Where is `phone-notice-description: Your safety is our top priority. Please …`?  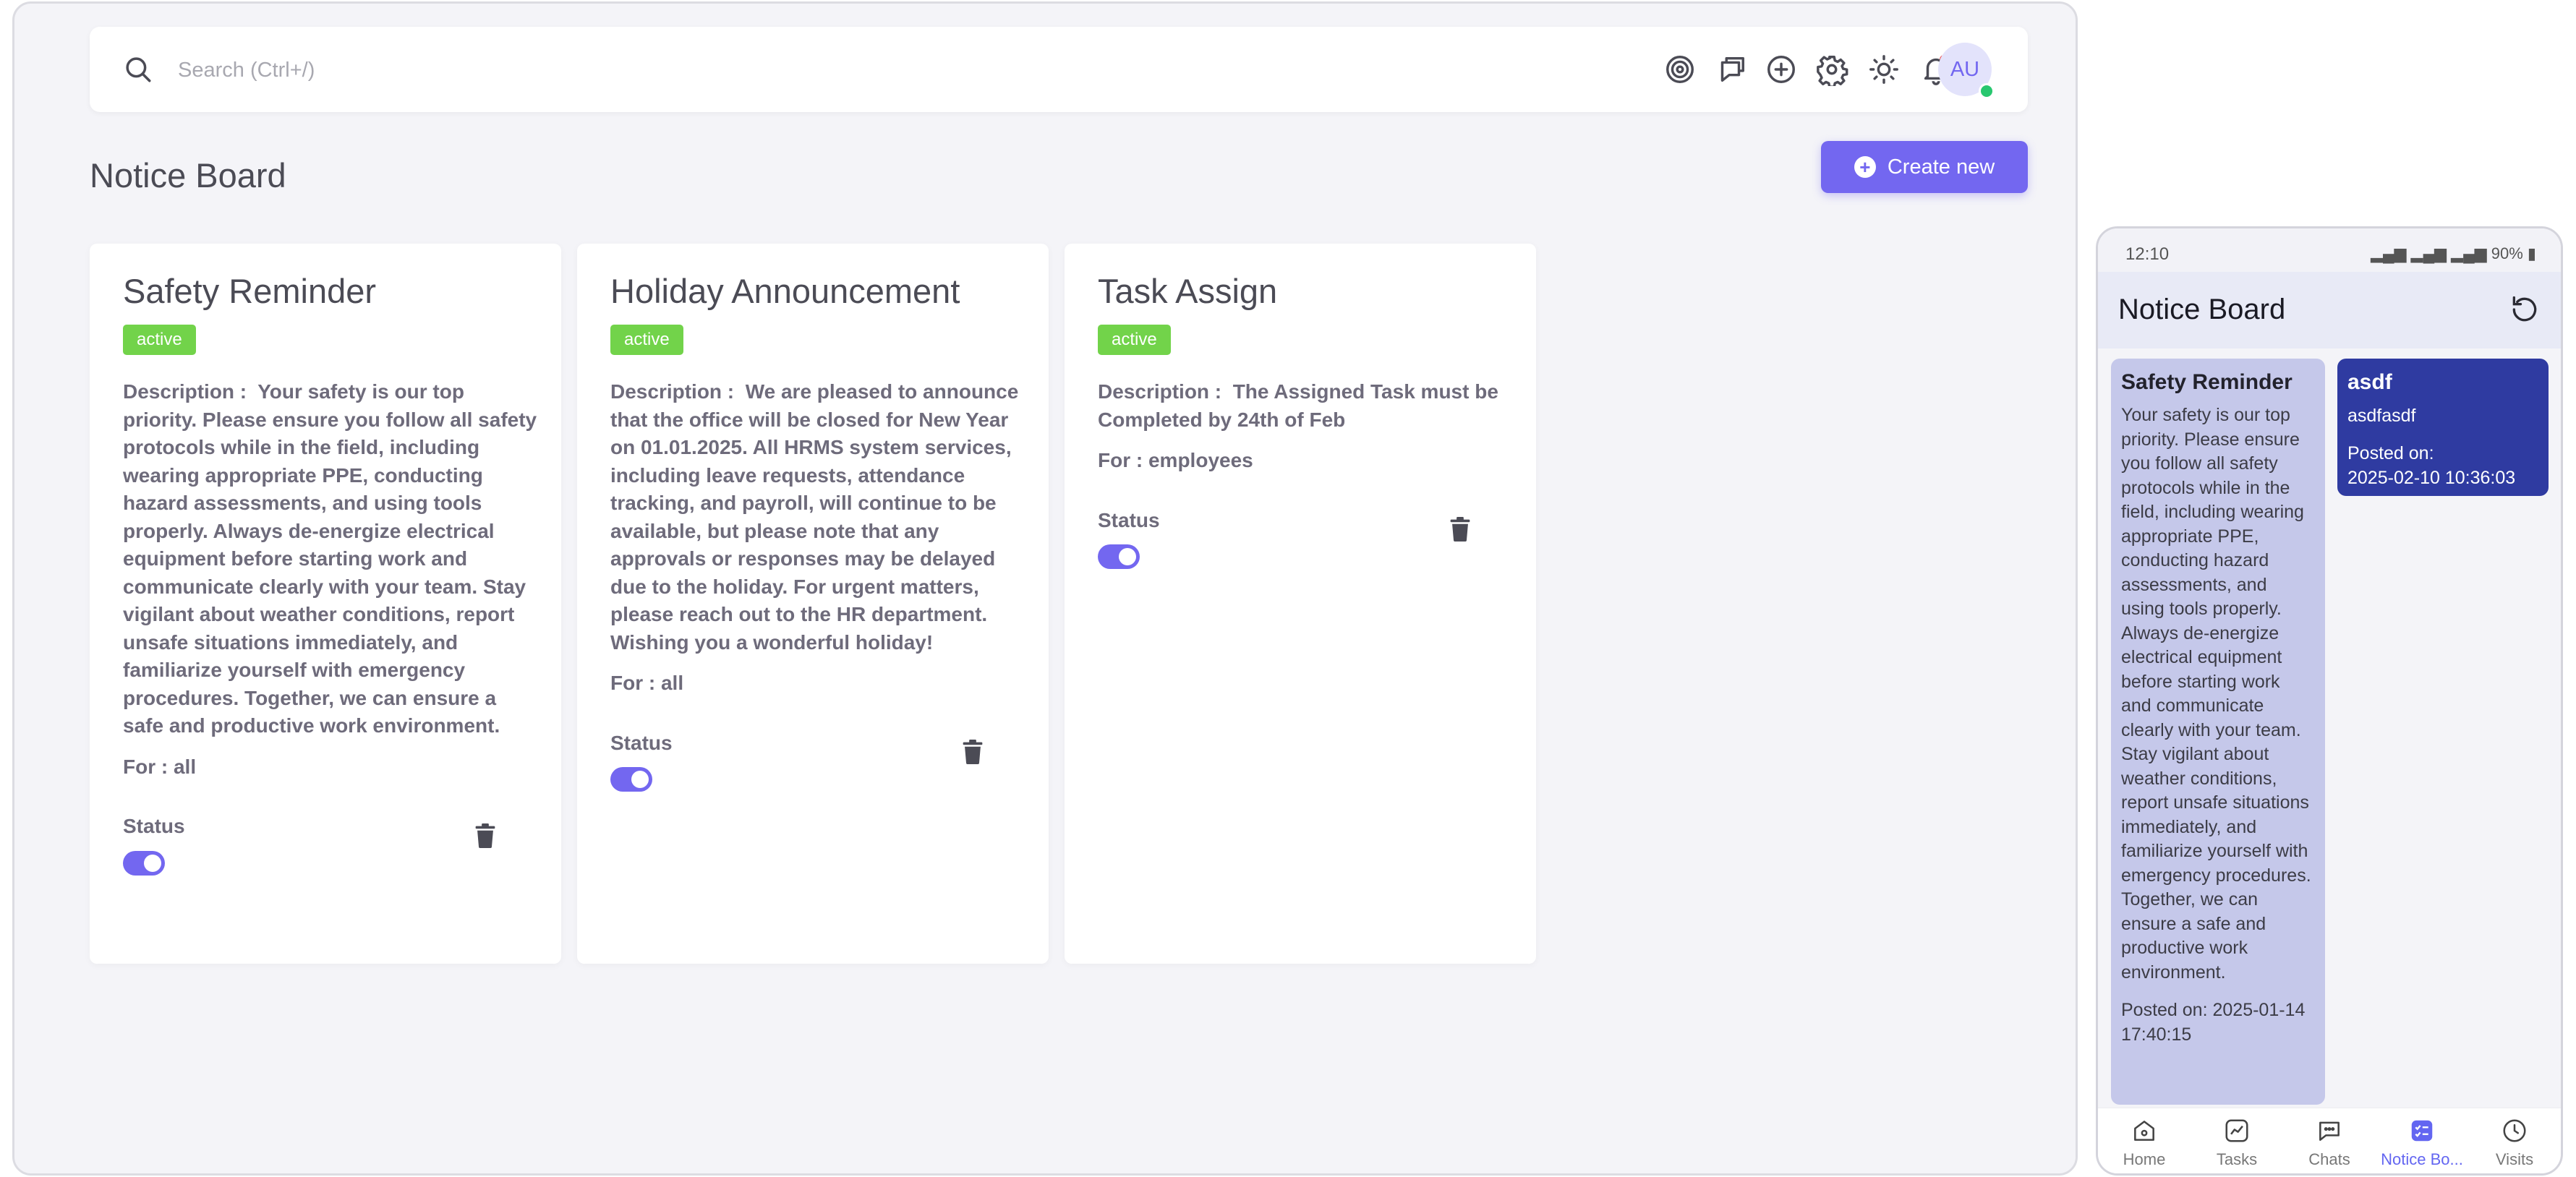
phone-notice-description: Your safety is our top priority. Please … is located at coordinates (2216, 694).